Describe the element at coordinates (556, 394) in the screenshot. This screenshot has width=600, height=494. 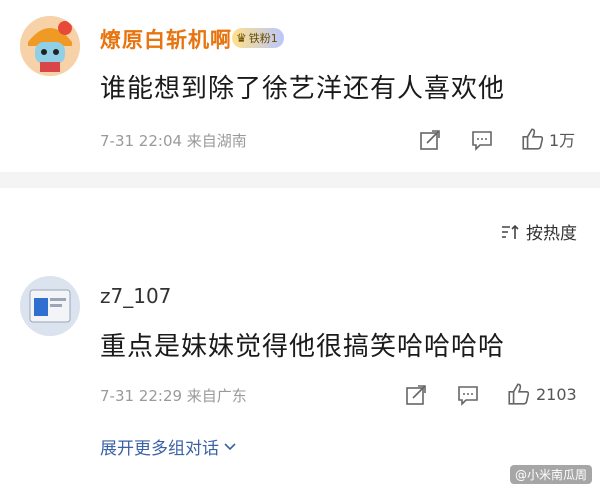
I see `like-count: 2103` at that location.